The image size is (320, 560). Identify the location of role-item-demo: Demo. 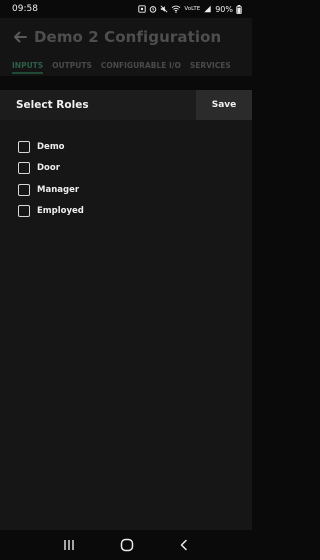
(126, 147).